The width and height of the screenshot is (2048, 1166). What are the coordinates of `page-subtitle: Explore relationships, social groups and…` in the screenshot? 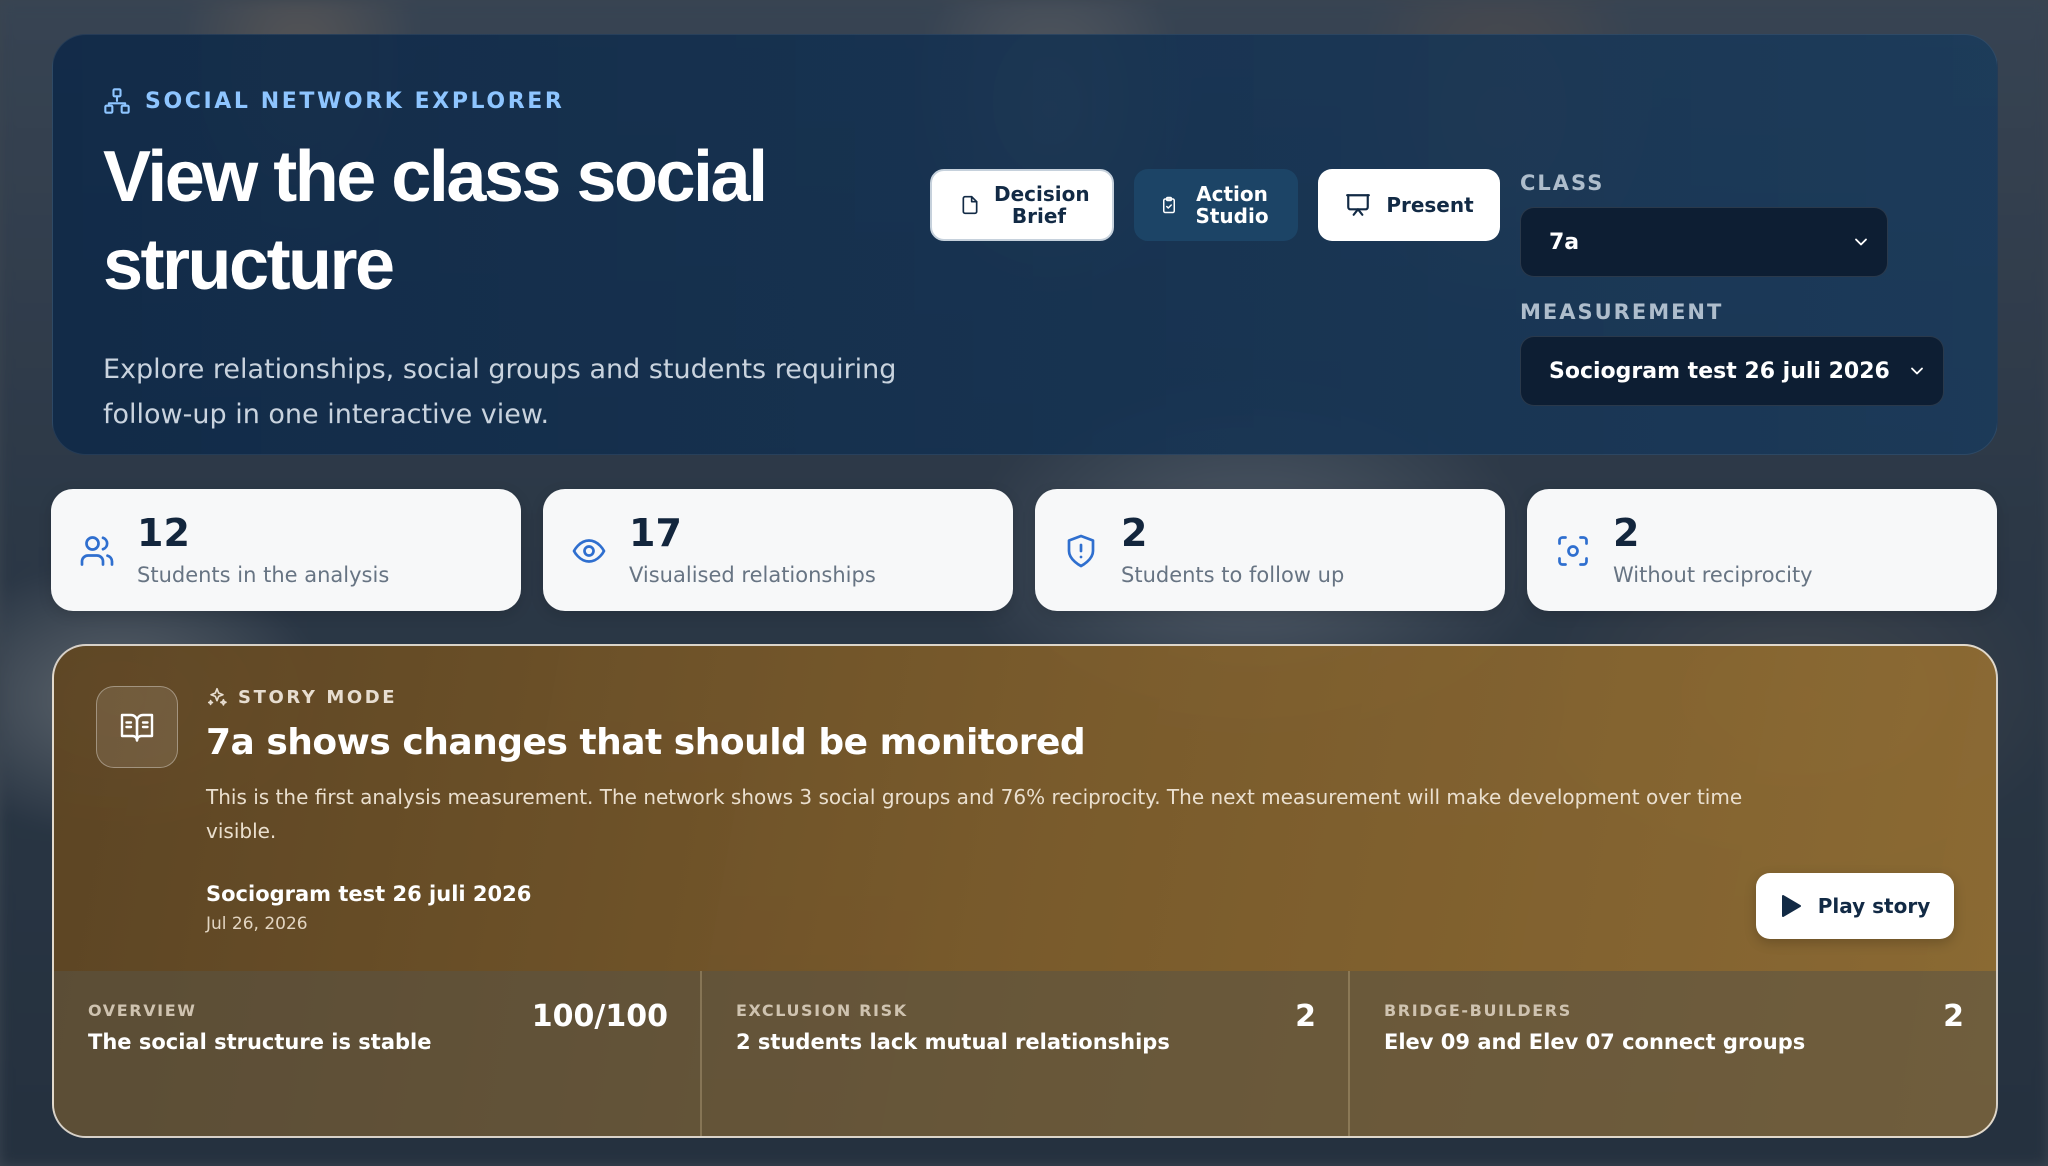 It's located at (500, 392).